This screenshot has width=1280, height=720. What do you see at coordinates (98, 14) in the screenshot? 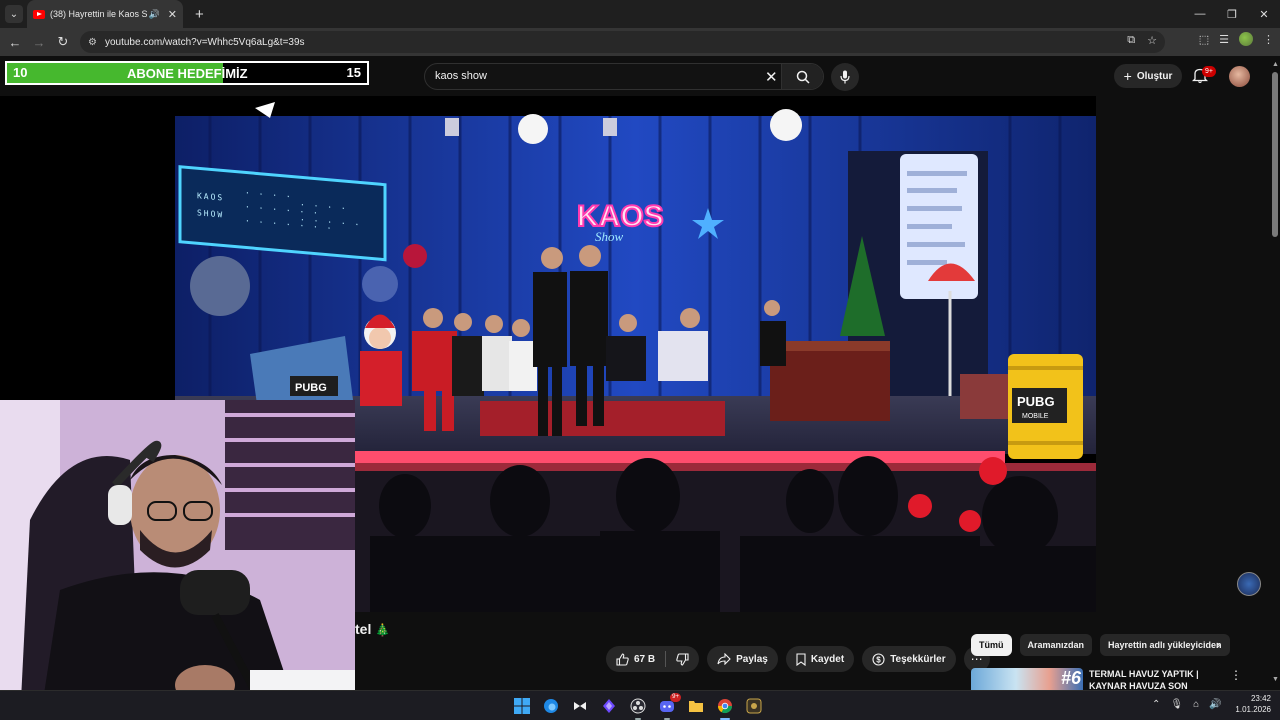
I see `tab-title: (38) Hayrettin ile Kaos Show` at bounding box center [98, 14].